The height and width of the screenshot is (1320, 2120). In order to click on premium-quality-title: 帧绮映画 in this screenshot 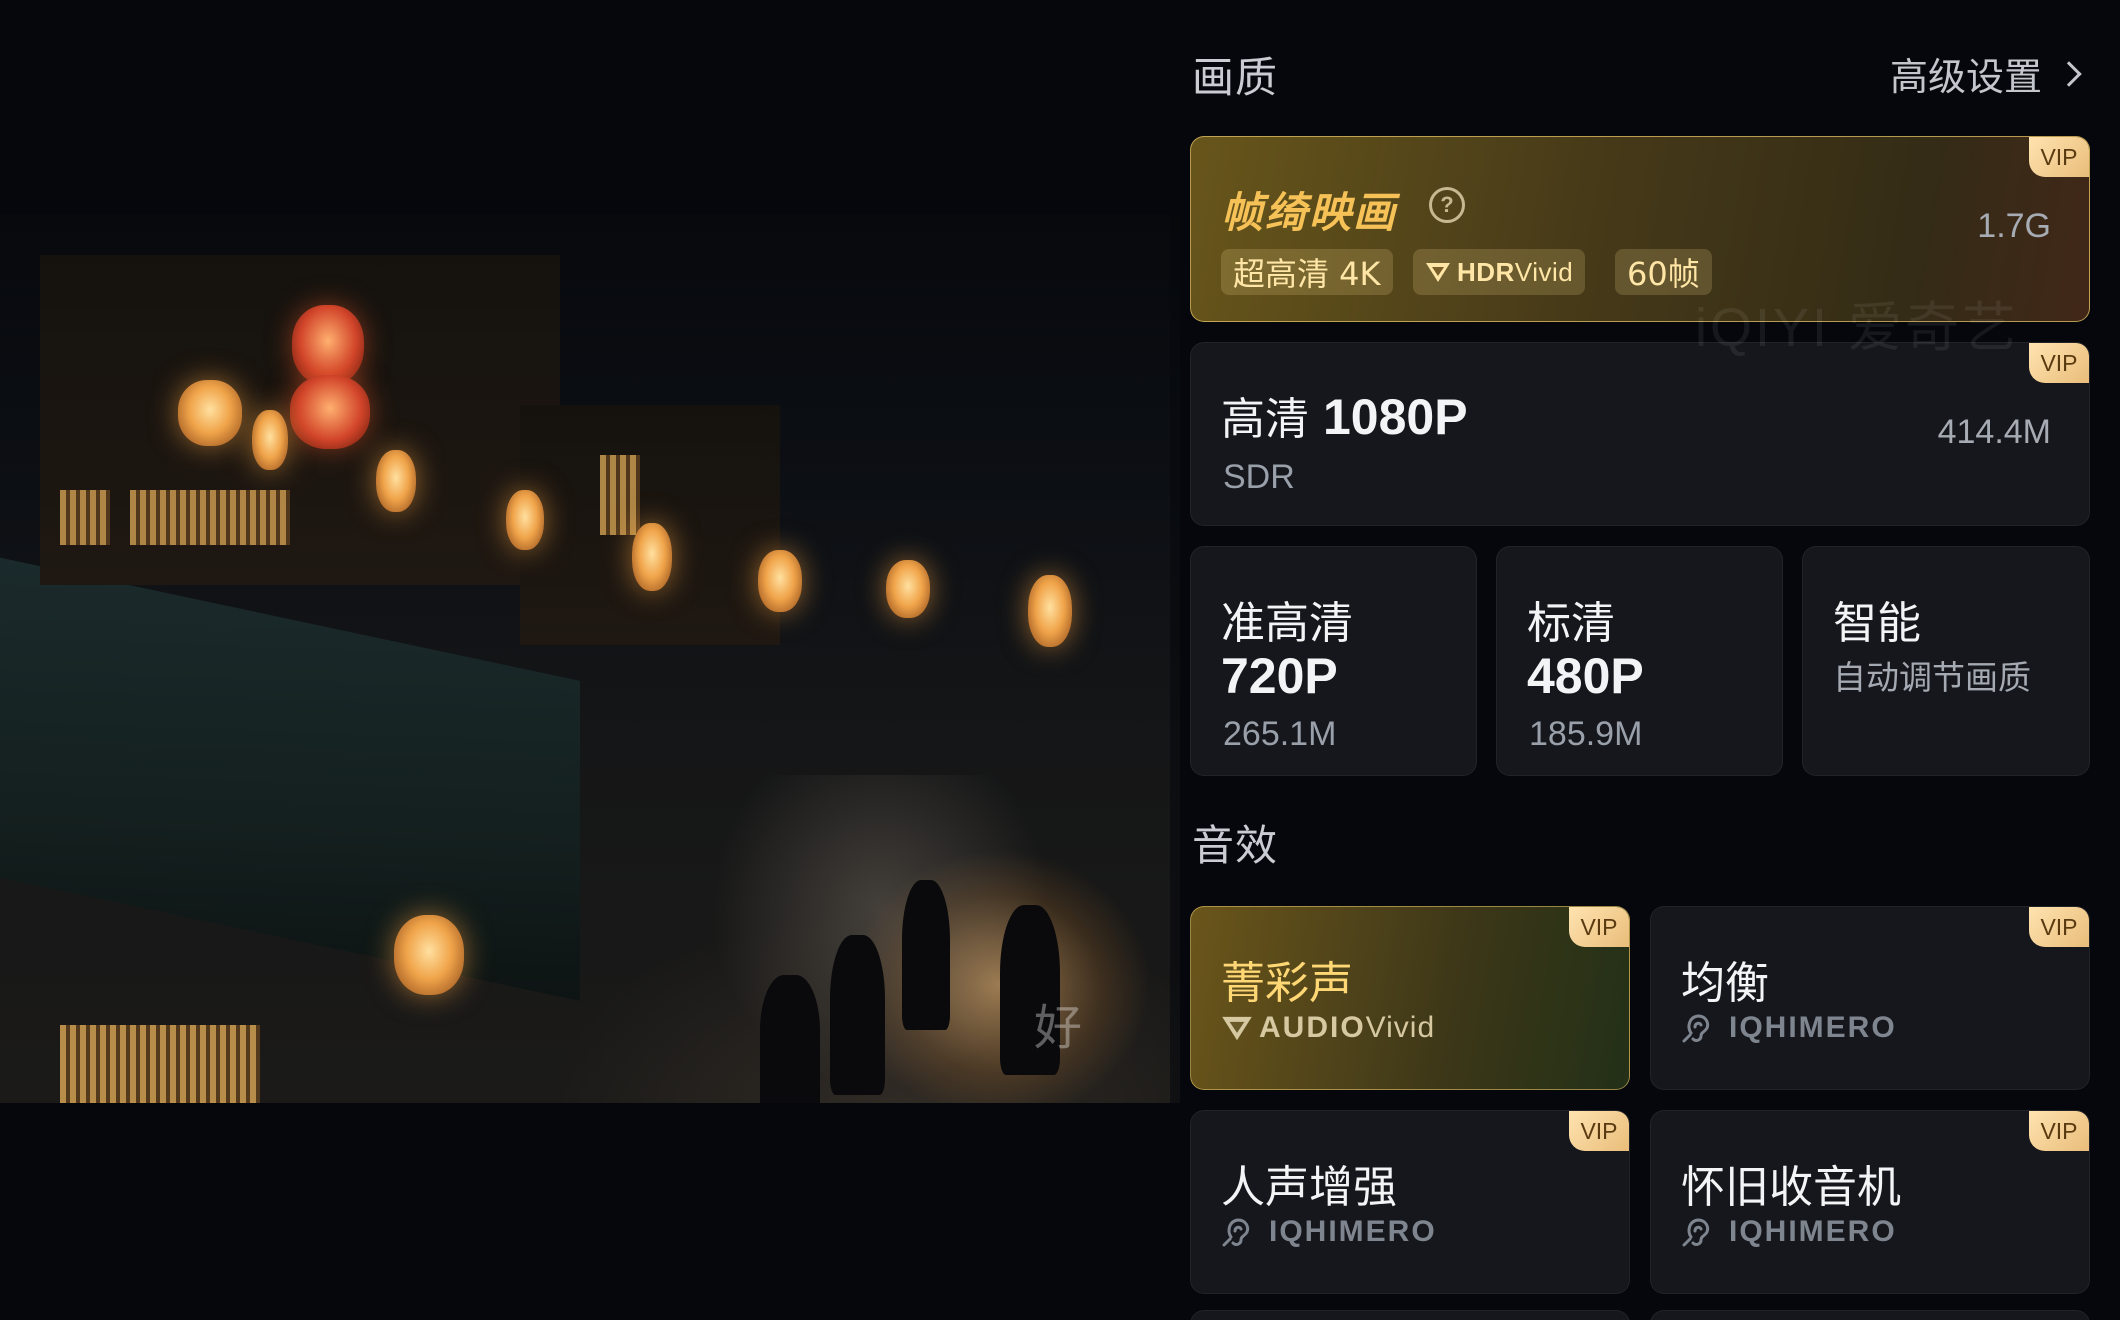, I will do `click(1309, 212)`.